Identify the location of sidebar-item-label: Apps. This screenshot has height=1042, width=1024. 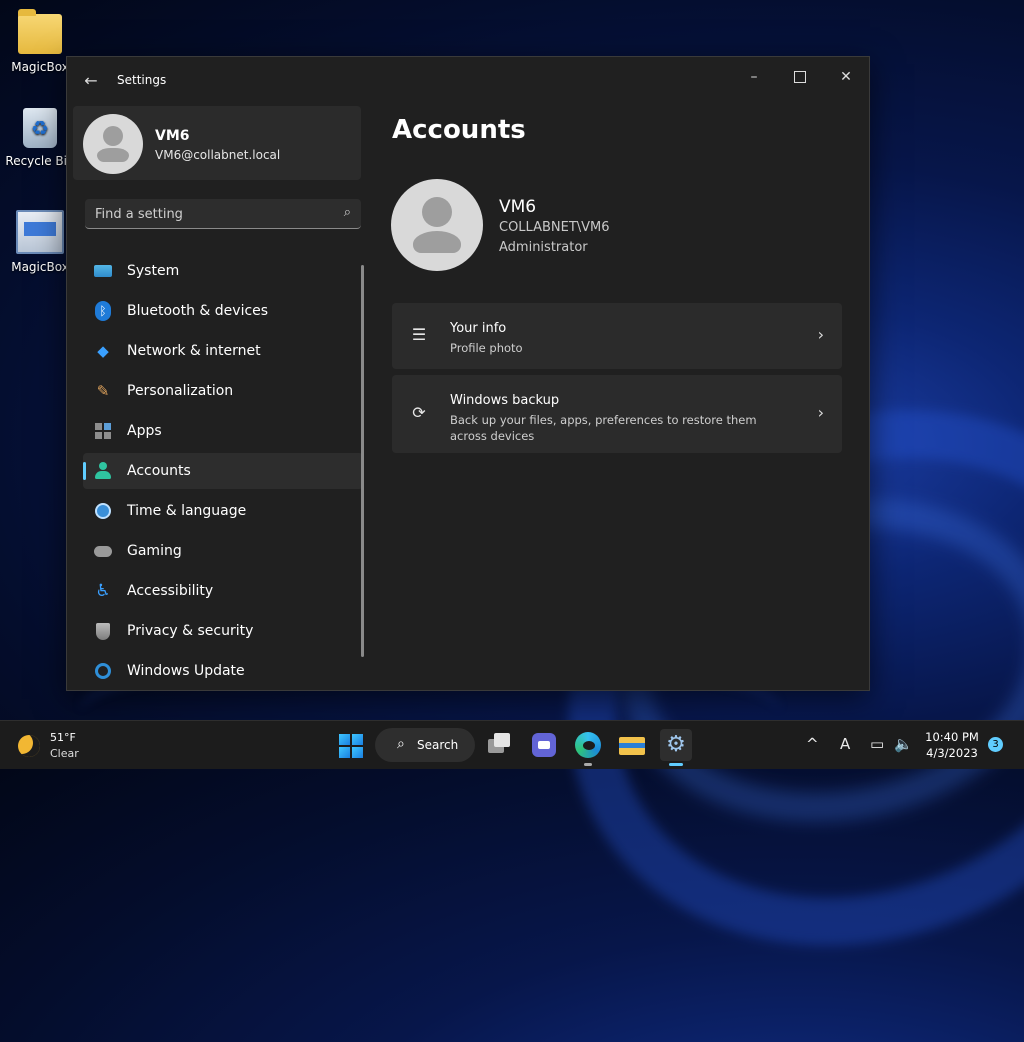
(144, 431).